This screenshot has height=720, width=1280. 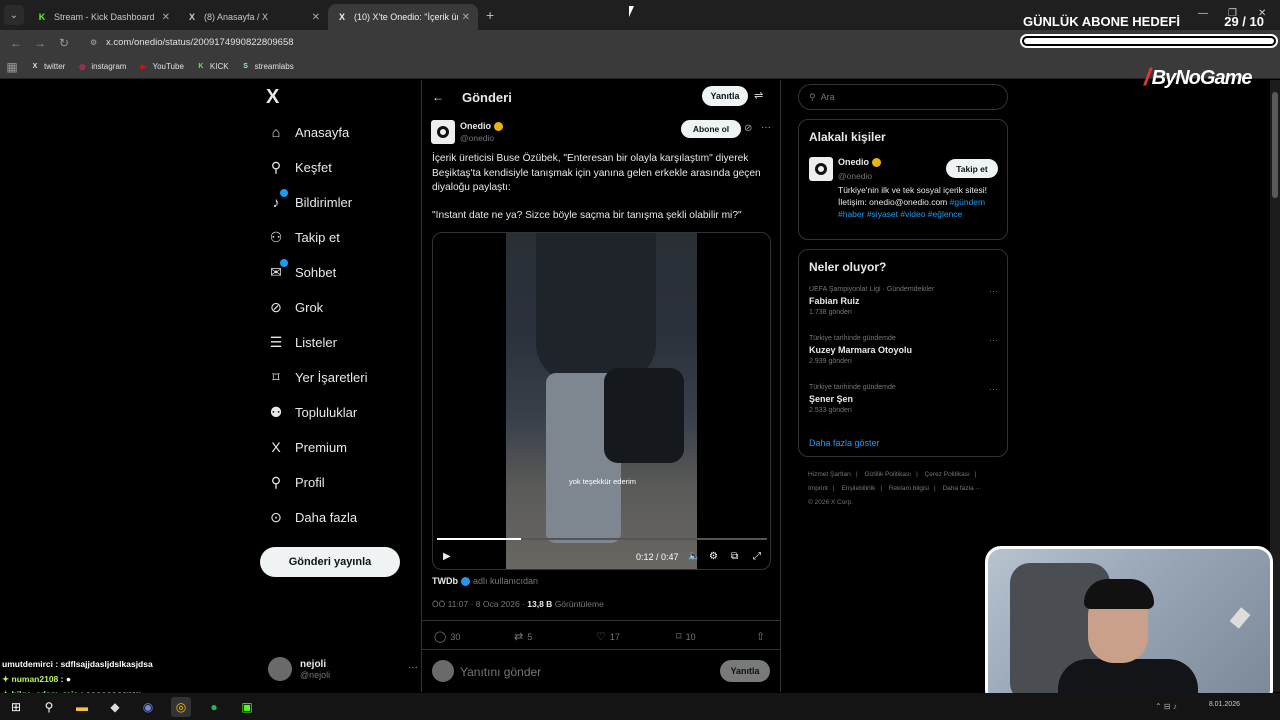 What do you see at coordinates (82, 707) in the screenshot?
I see `file-explorer-icon: ▬` at bounding box center [82, 707].